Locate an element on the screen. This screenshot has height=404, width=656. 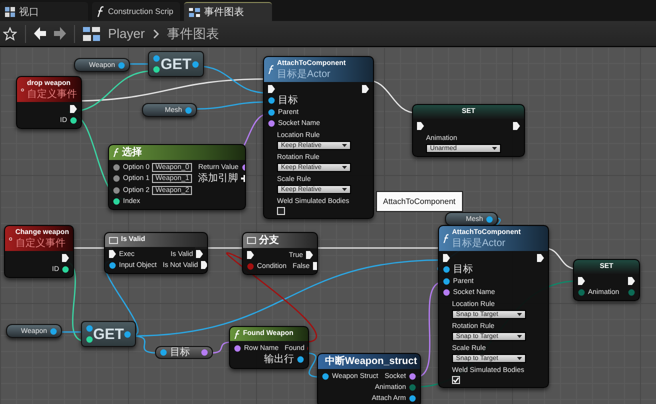
node-title: 分支 is located at coordinates (269, 240).